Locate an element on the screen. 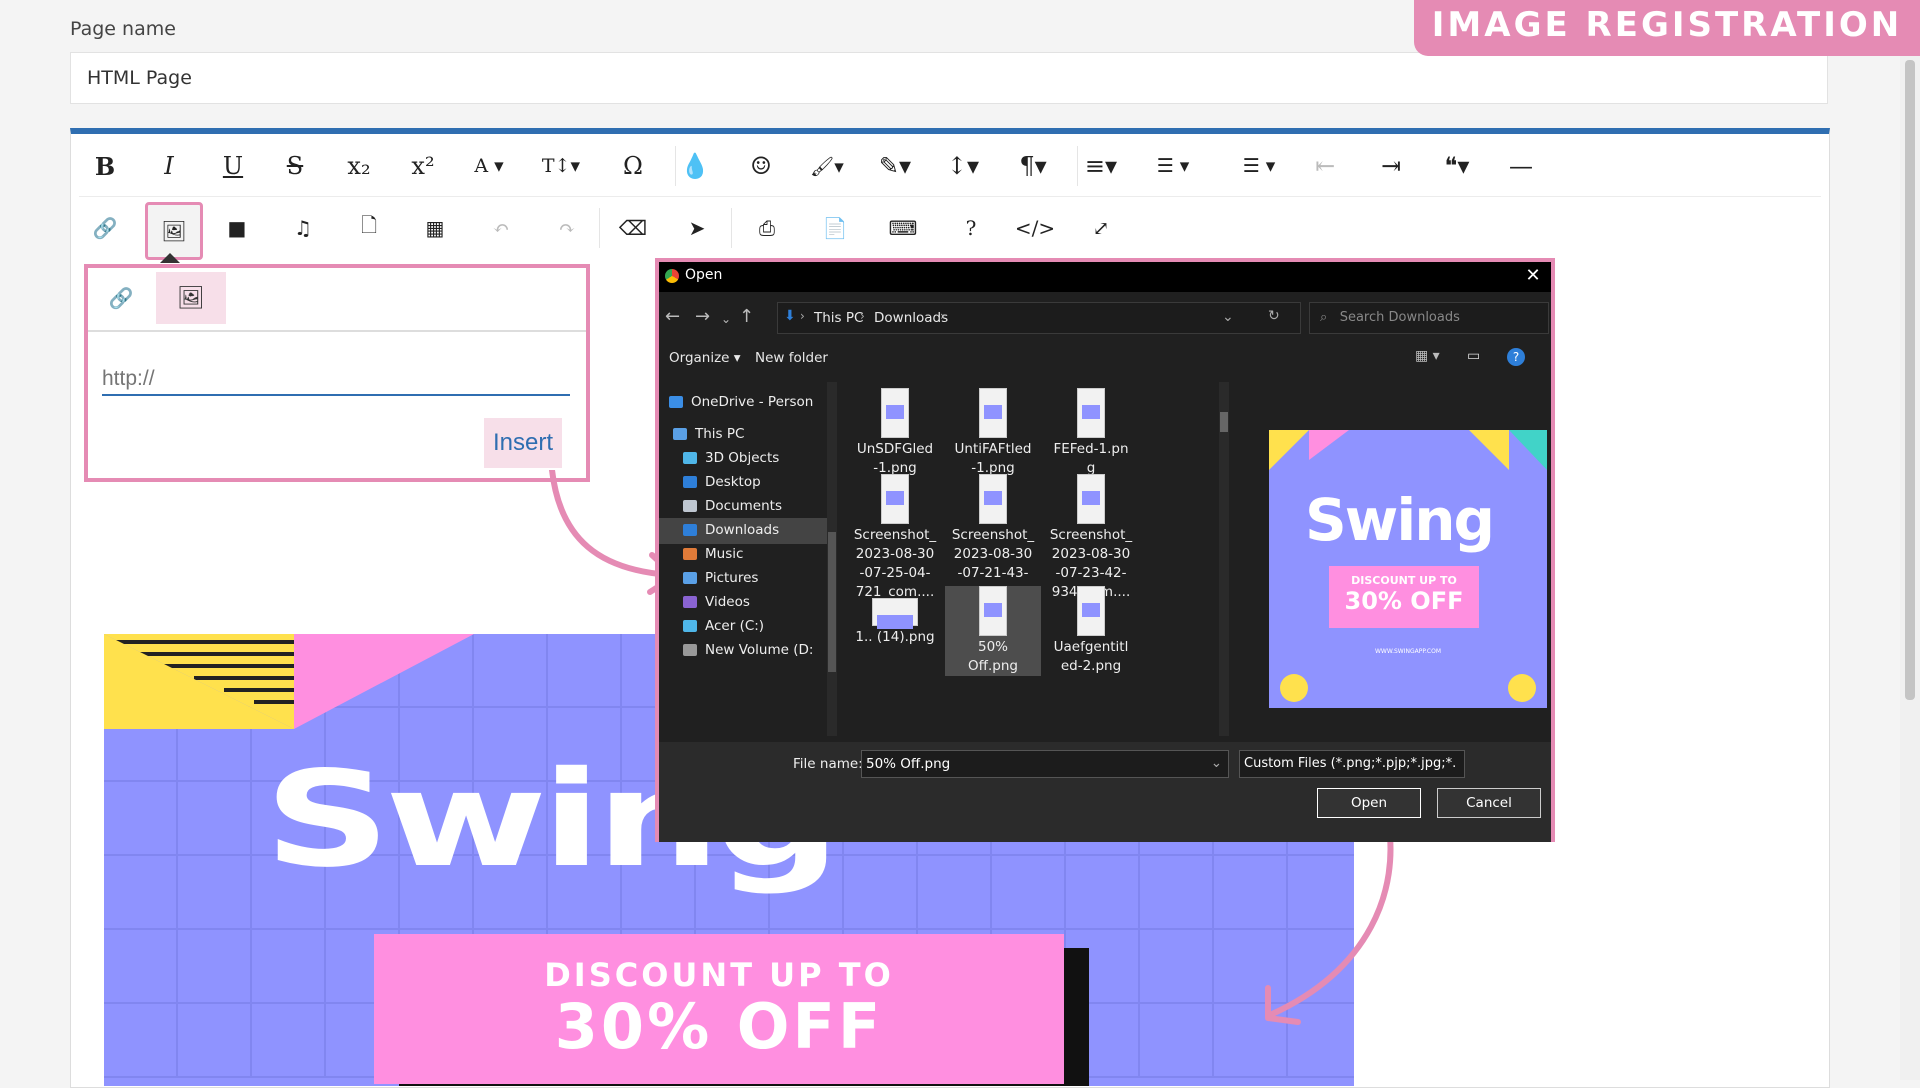  image-by-url-tab: 🔗 is located at coordinates (121, 298).